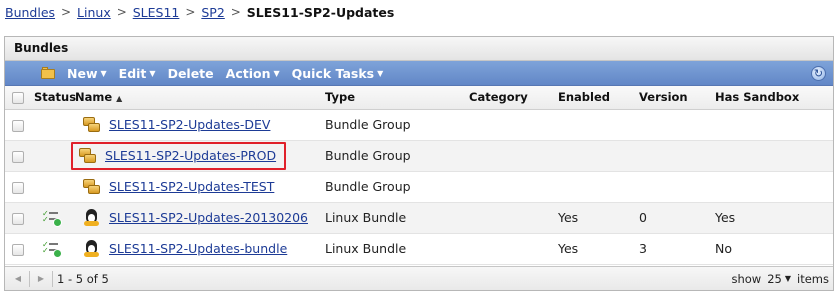  I want to click on panel-title: Bundles, so click(419, 49).